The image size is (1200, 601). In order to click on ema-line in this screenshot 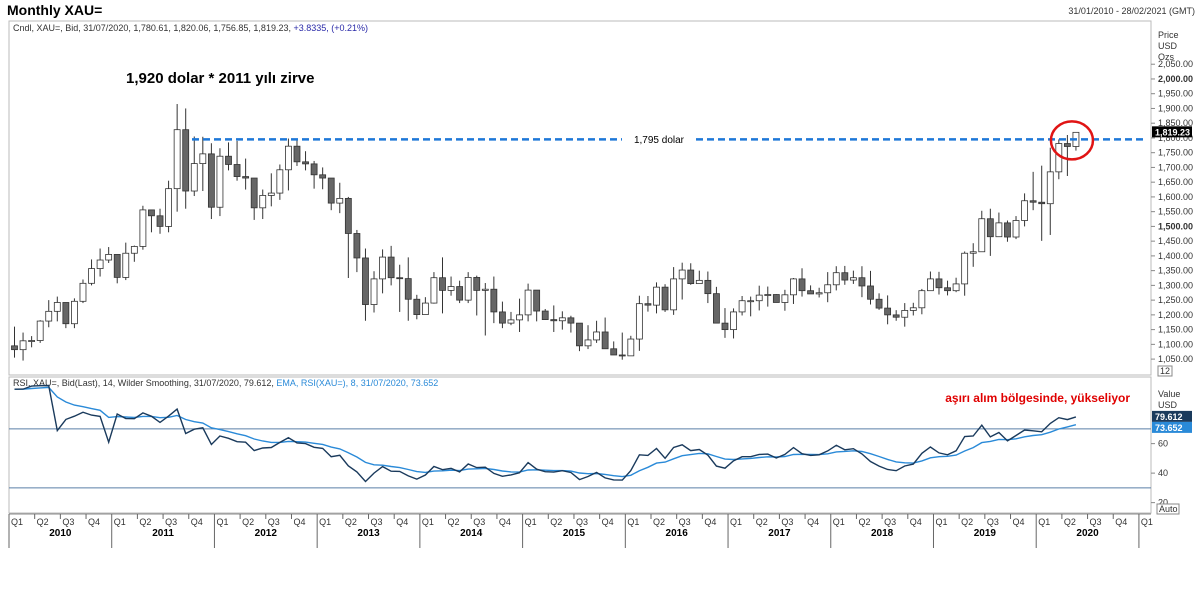, I will do `click(545, 432)`.